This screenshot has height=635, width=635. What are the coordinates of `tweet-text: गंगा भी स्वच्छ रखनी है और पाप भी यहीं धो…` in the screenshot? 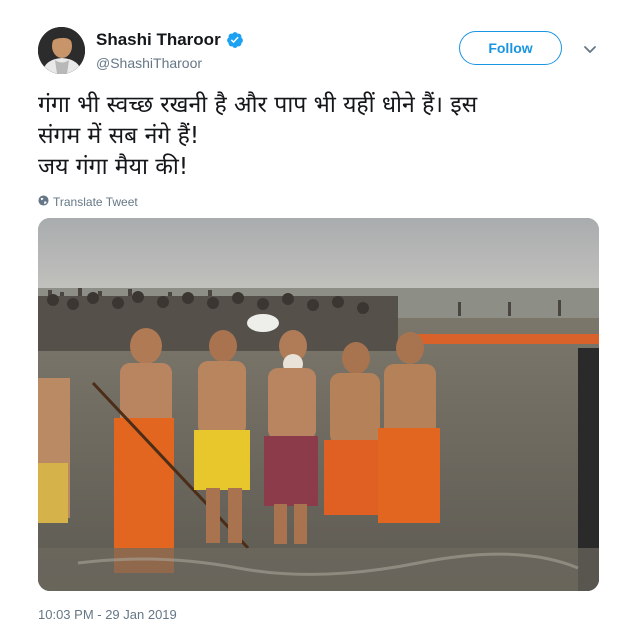 It's located at (323, 136).